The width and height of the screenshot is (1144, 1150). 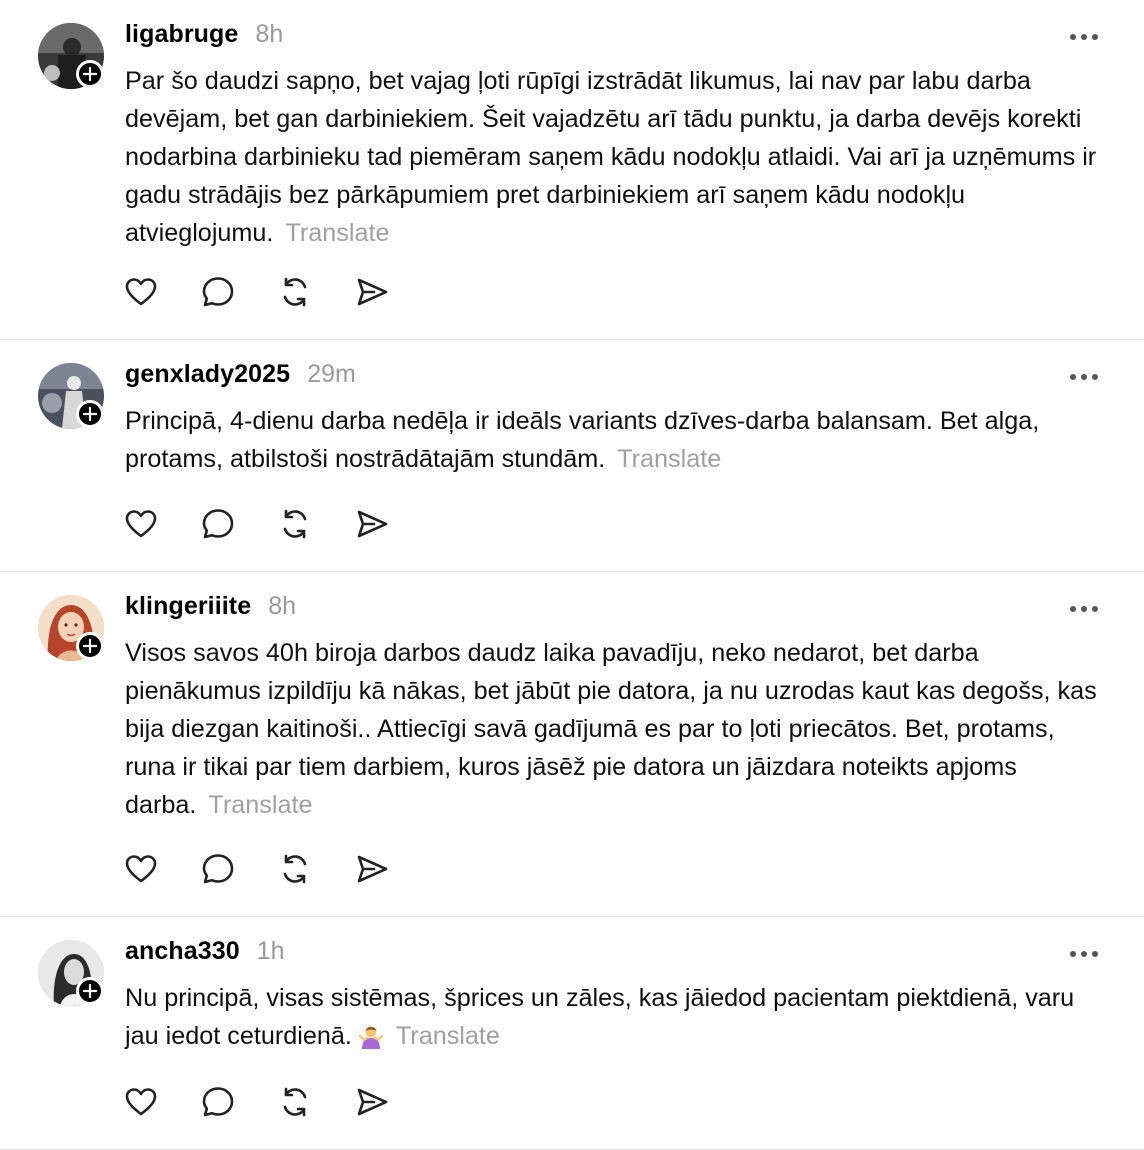 What do you see at coordinates (181, 34) in the screenshot?
I see `username: ligabruge` at bounding box center [181, 34].